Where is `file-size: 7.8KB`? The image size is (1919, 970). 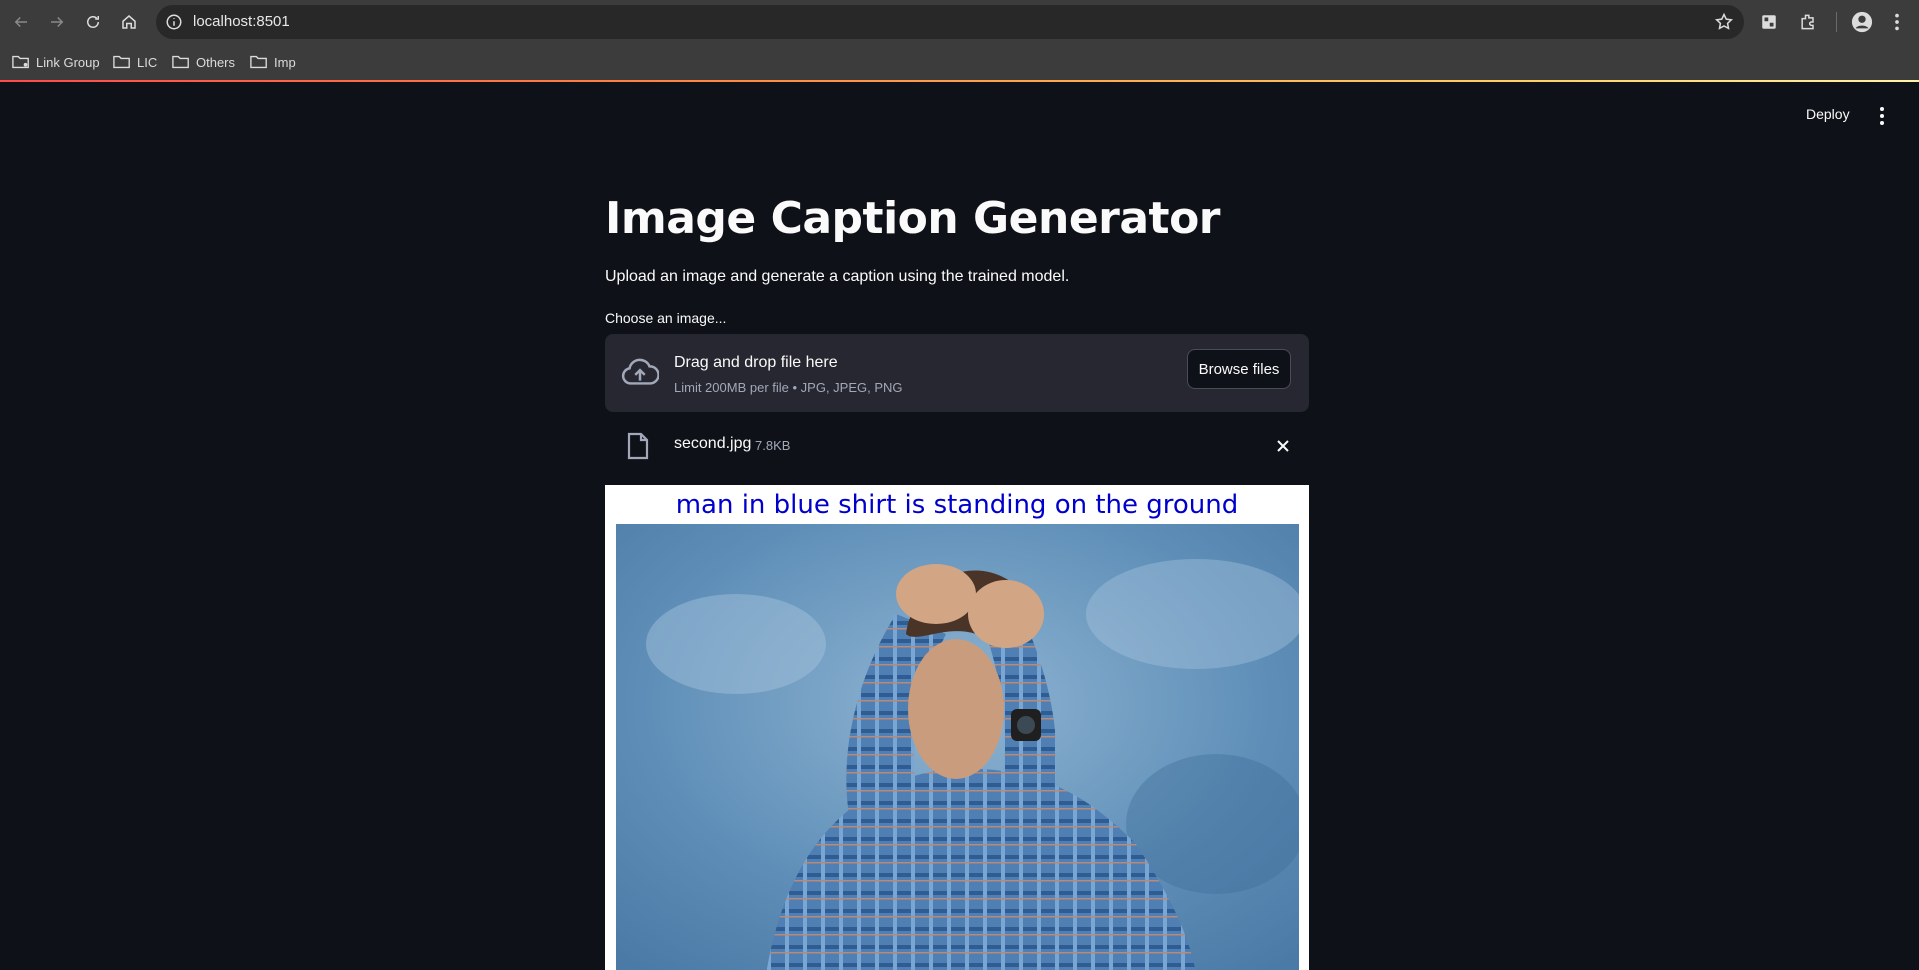 file-size: 7.8KB is located at coordinates (773, 445).